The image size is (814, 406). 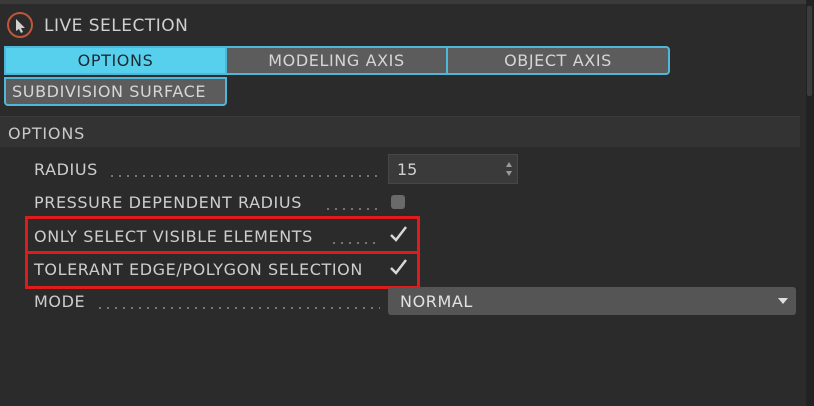 What do you see at coordinates (115, 60) in the screenshot?
I see `tab-options: OPTIONS` at bounding box center [115, 60].